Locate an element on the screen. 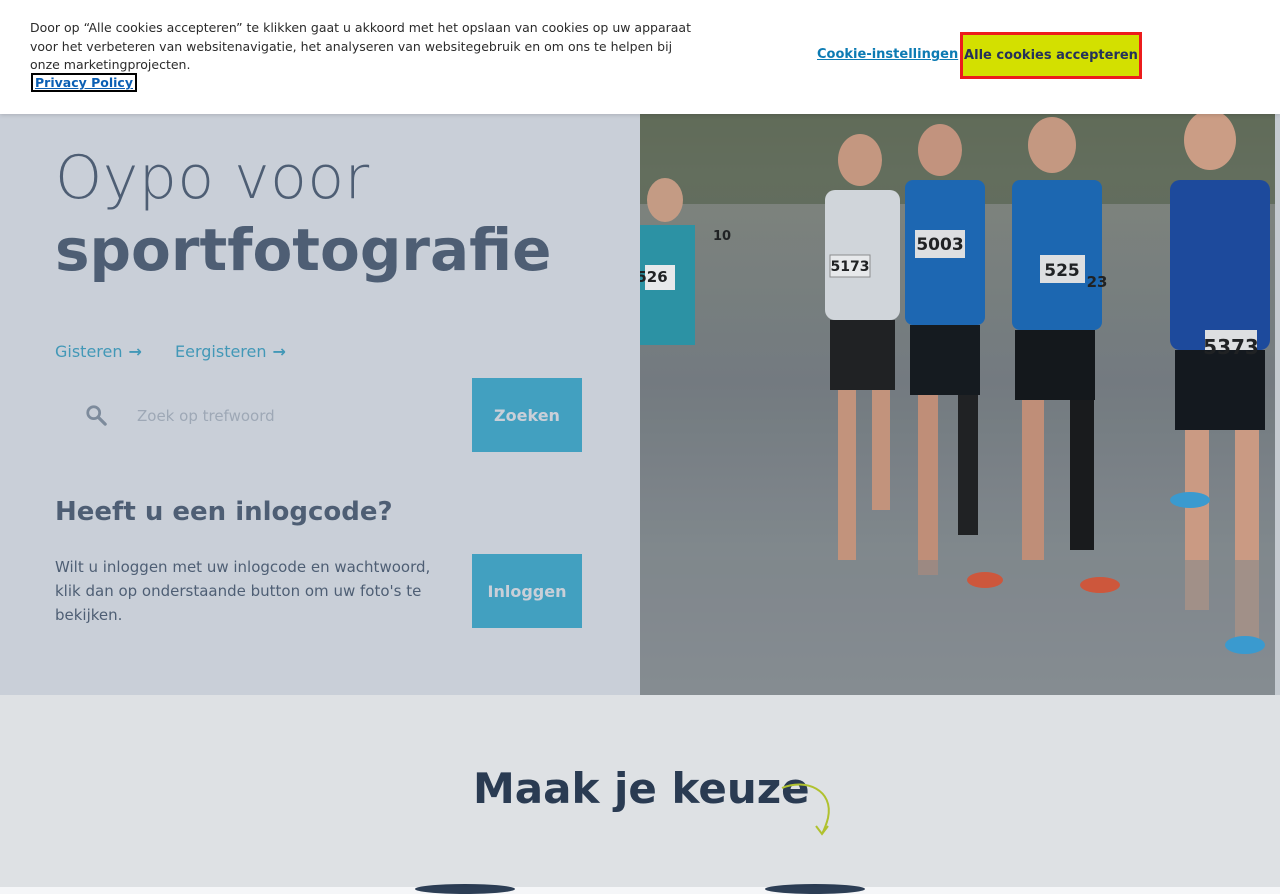  privacy-policy-link: Privacy Policy is located at coordinates (84, 82).